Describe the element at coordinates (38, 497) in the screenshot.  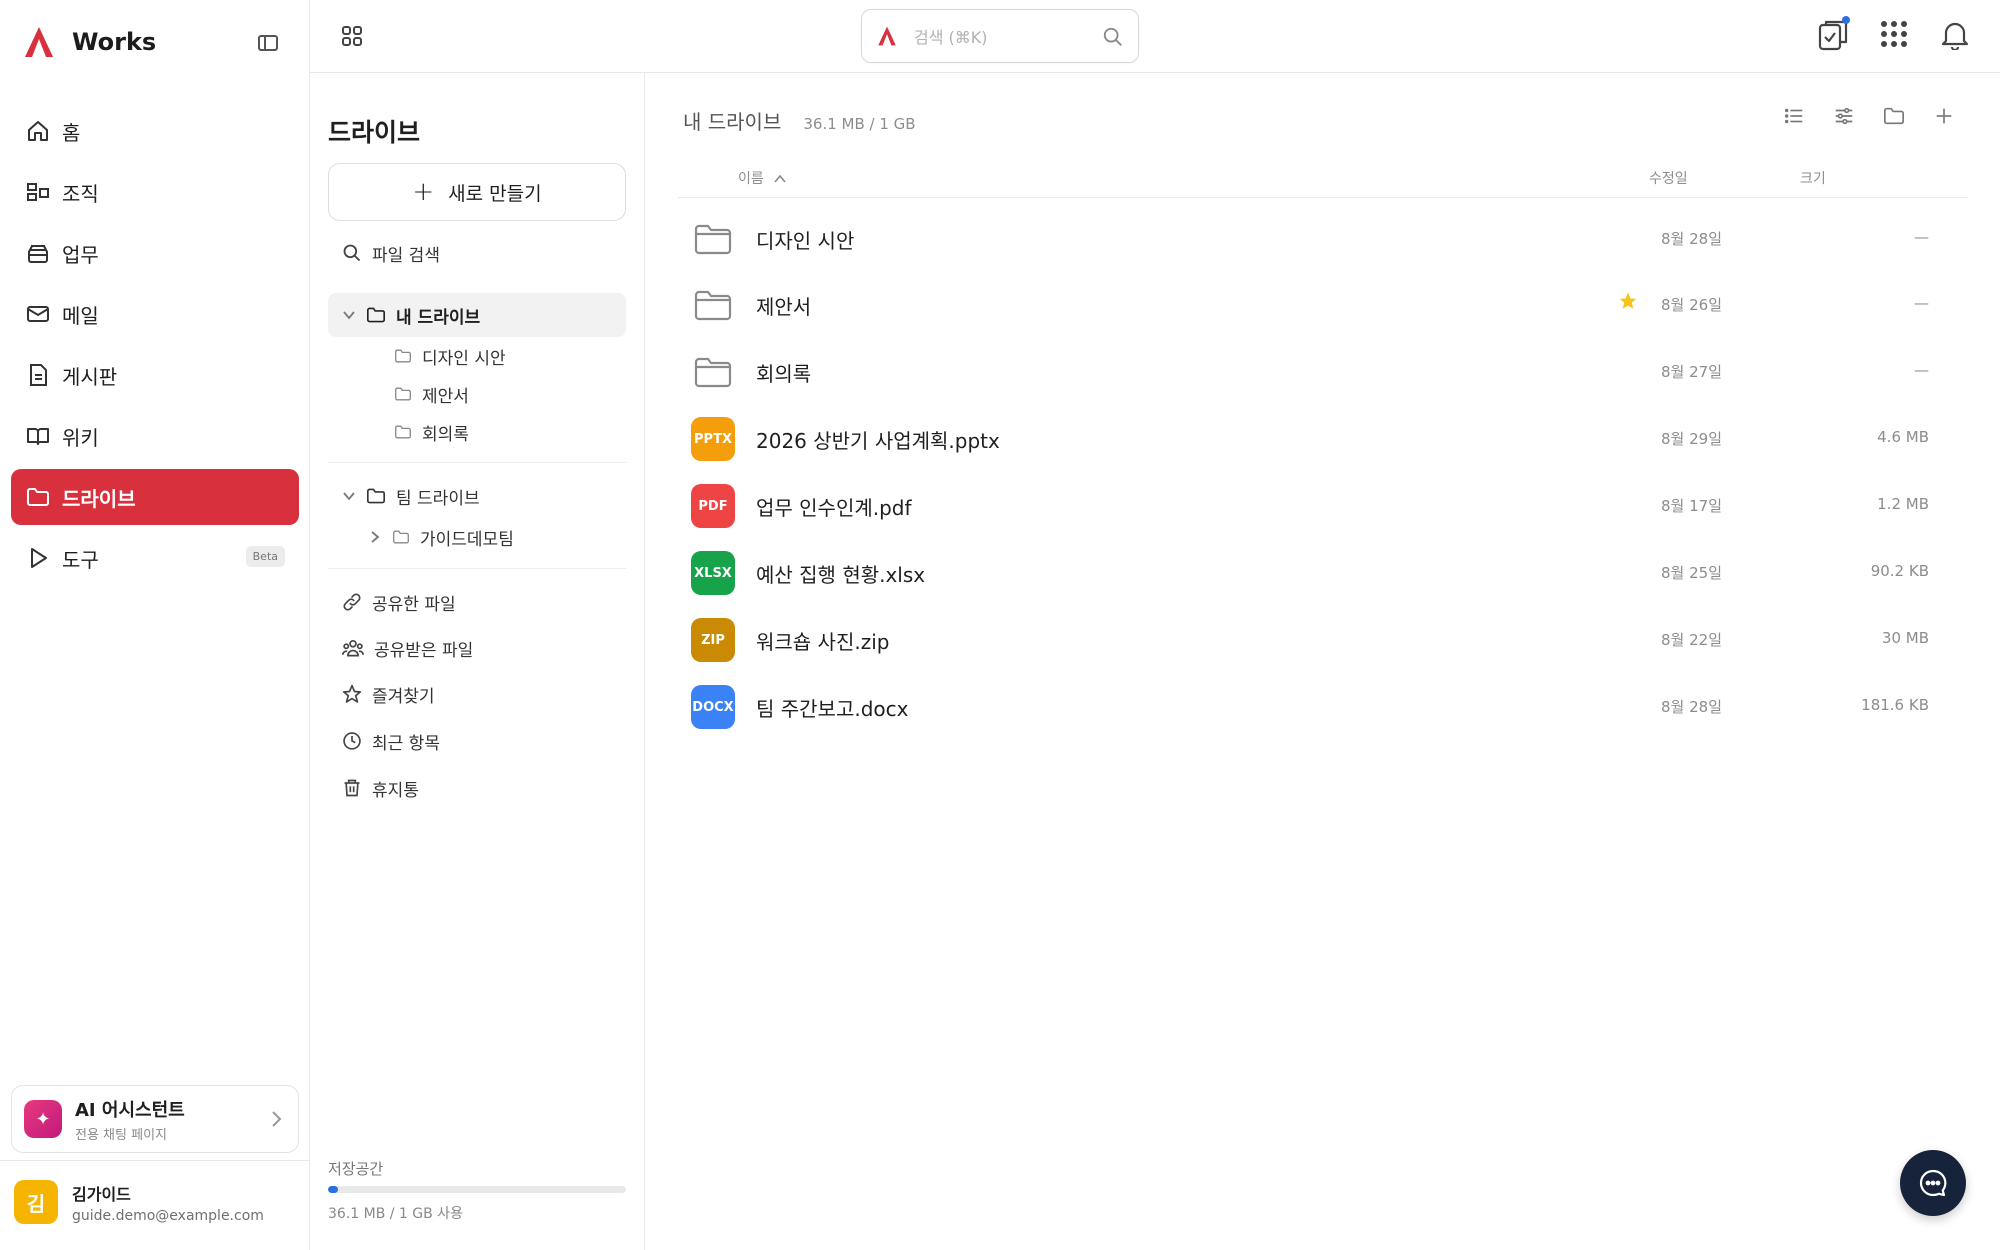
I see `drive-icon` at that location.